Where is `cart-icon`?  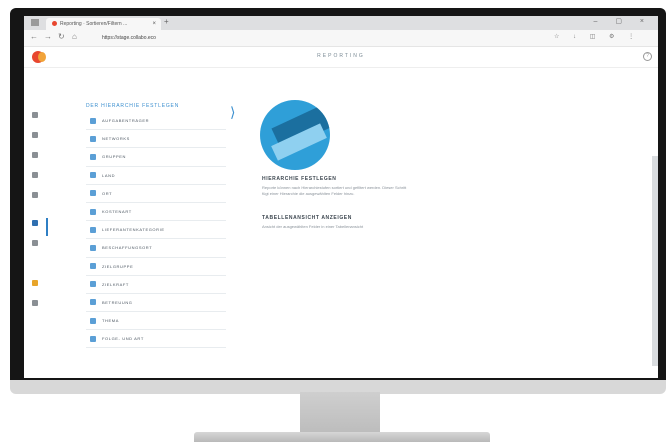 cart-icon is located at coordinates (93, 247).